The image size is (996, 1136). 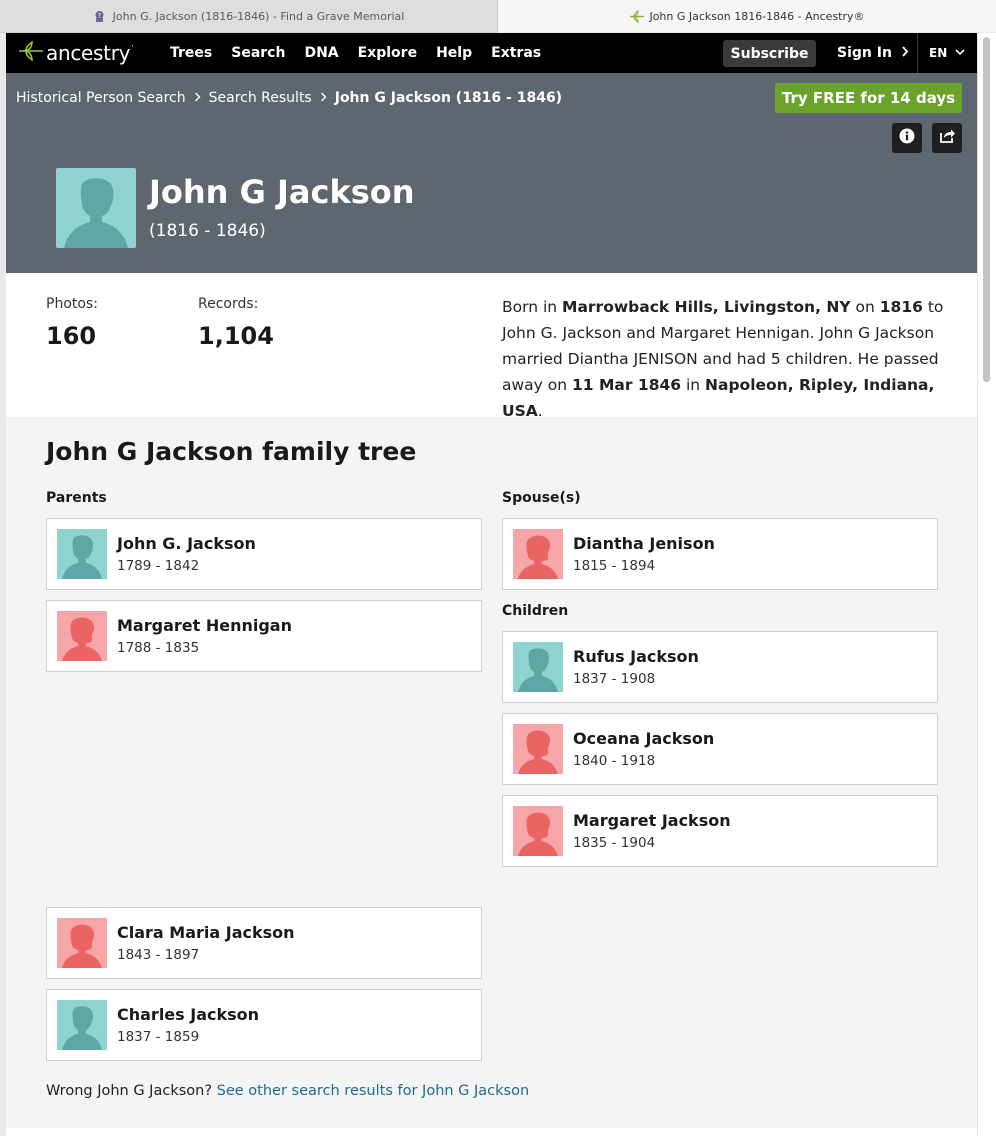 What do you see at coordinates (264, 636) in the screenshot?
I see `parent-card: Margaret Hennigan 1788 - 1835` at bounding box center [264, 636].